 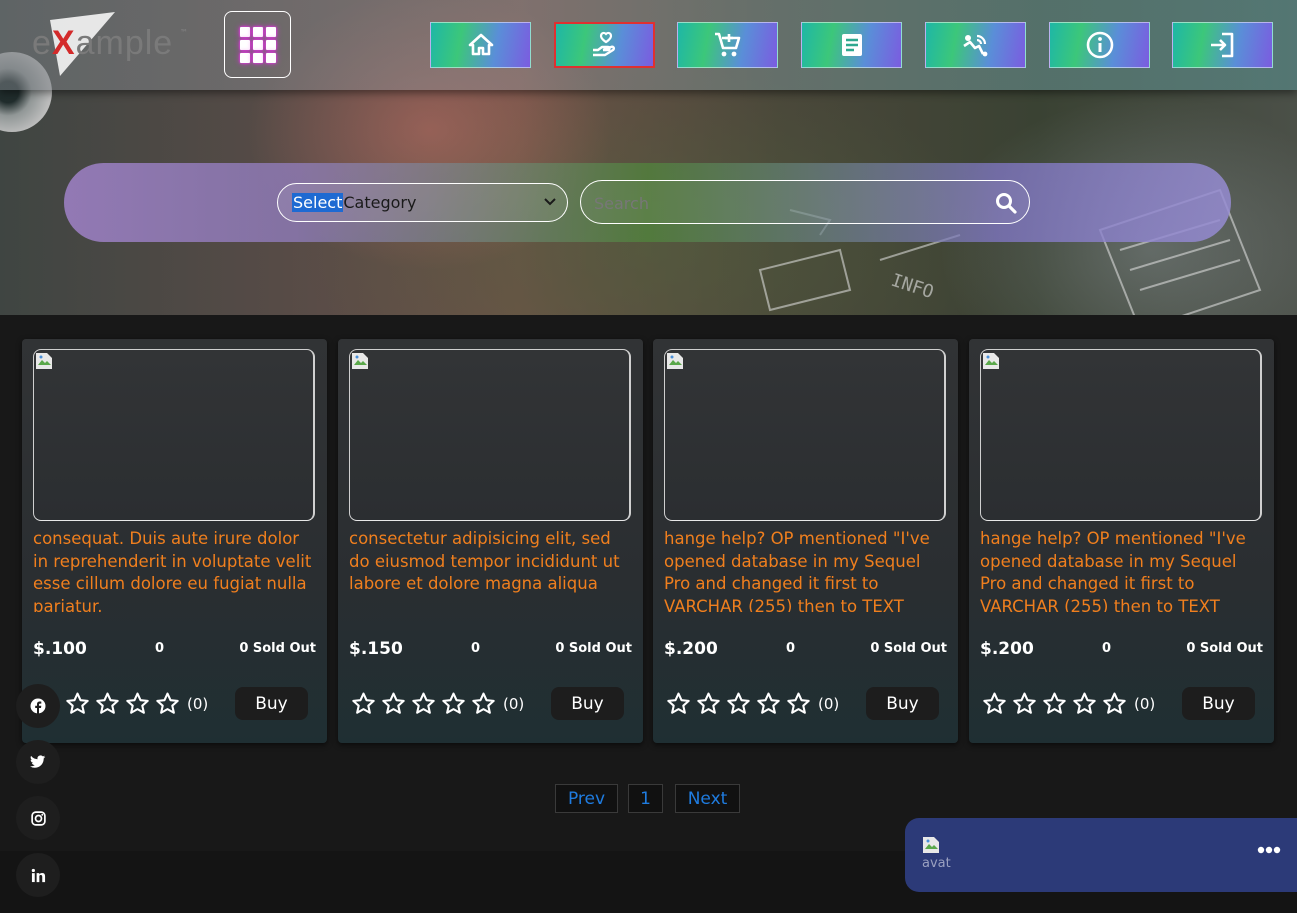 I want to click on search-field, so click(x=805, y=202).